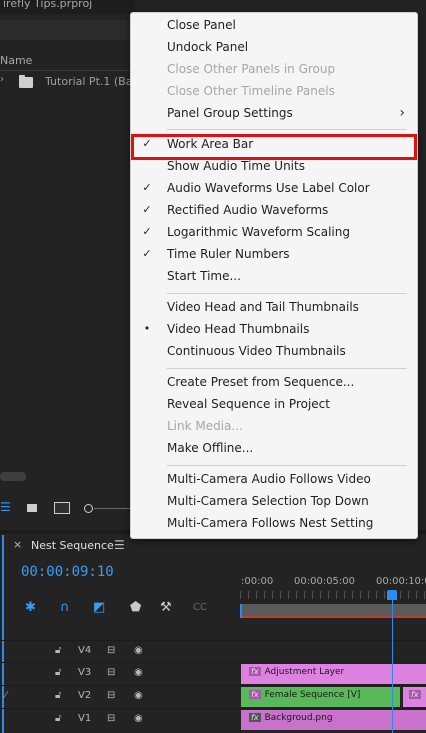 The image size is (426, 733). Describe the element at coordinates (213, 719) in the screenshot. I see `track-v1: 🔓︎ V1 ⊟ ◉ fx Backgroud.png` at that location.